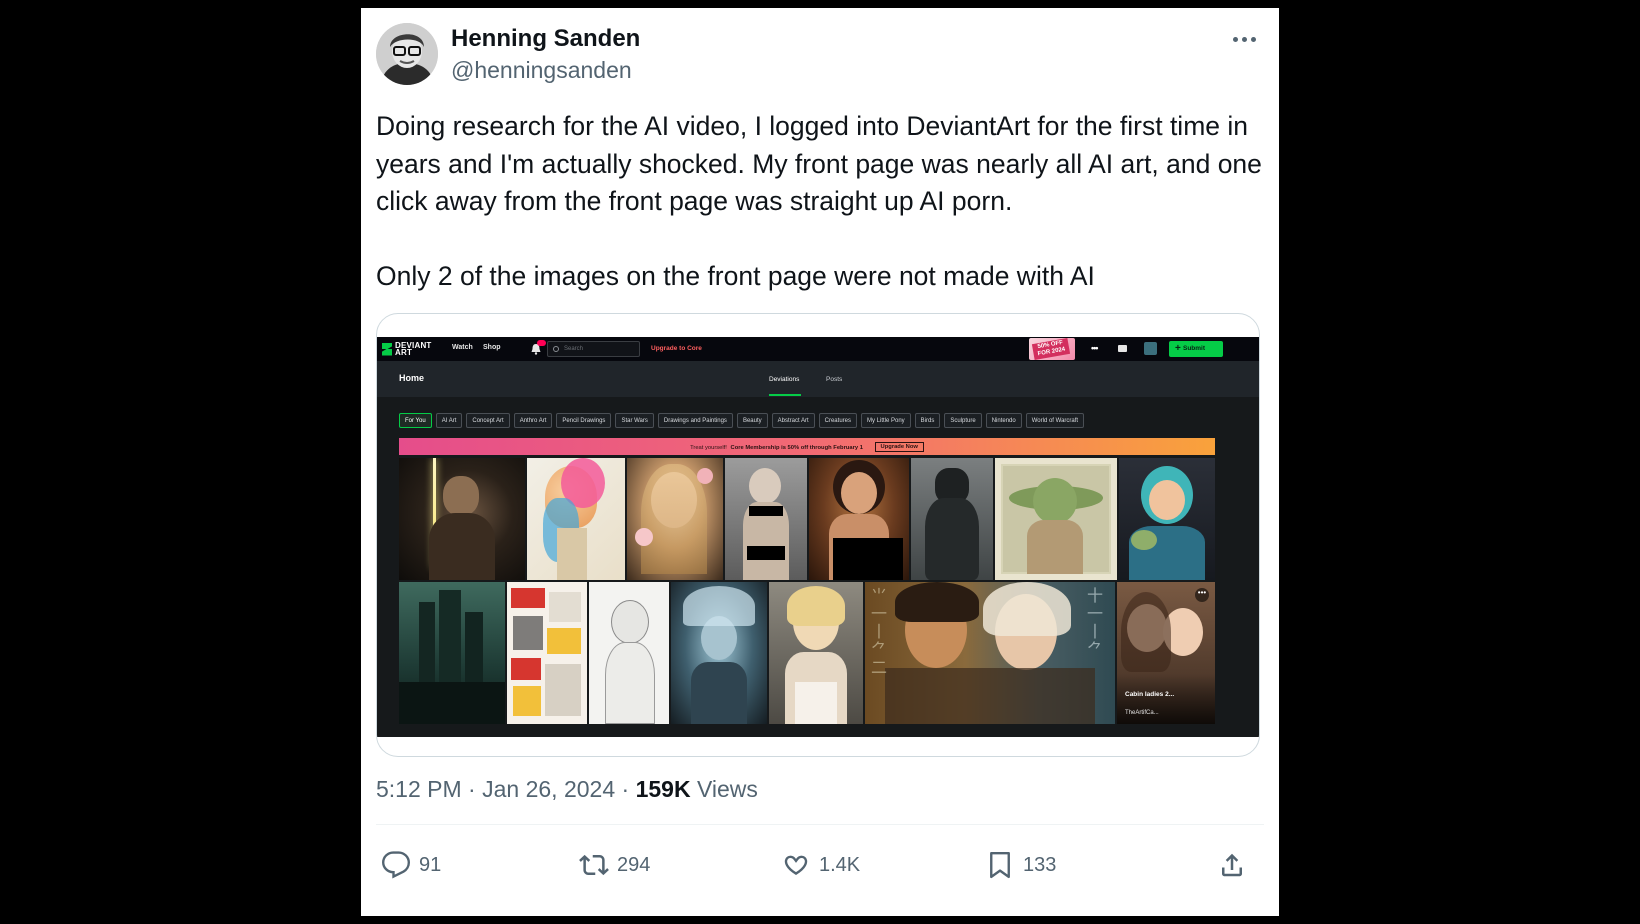 The image size is (1640, 924). I want to click on reply-button: 91, so click(411, 865).